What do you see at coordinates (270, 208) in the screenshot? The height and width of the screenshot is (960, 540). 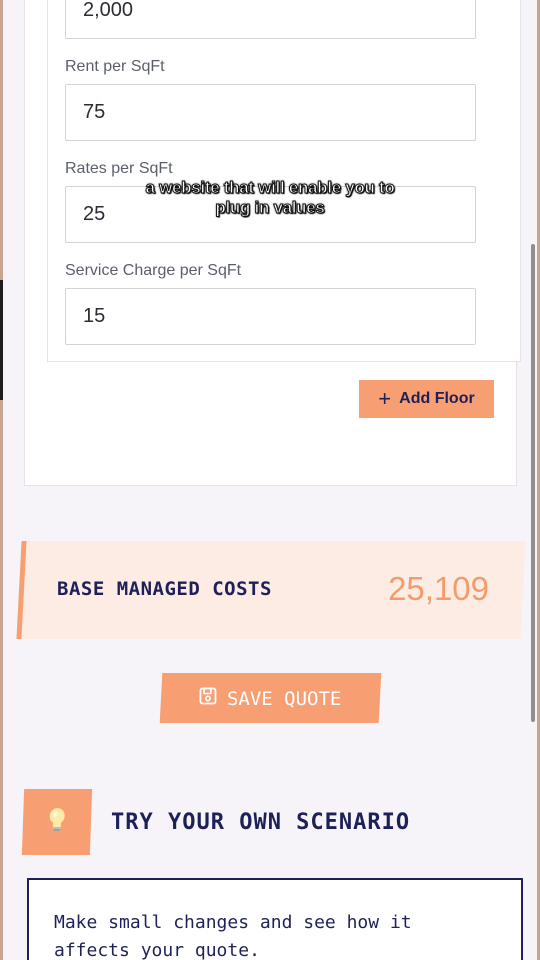 I see `caption-line-2: plug in values` at bounding box center [270, 208].